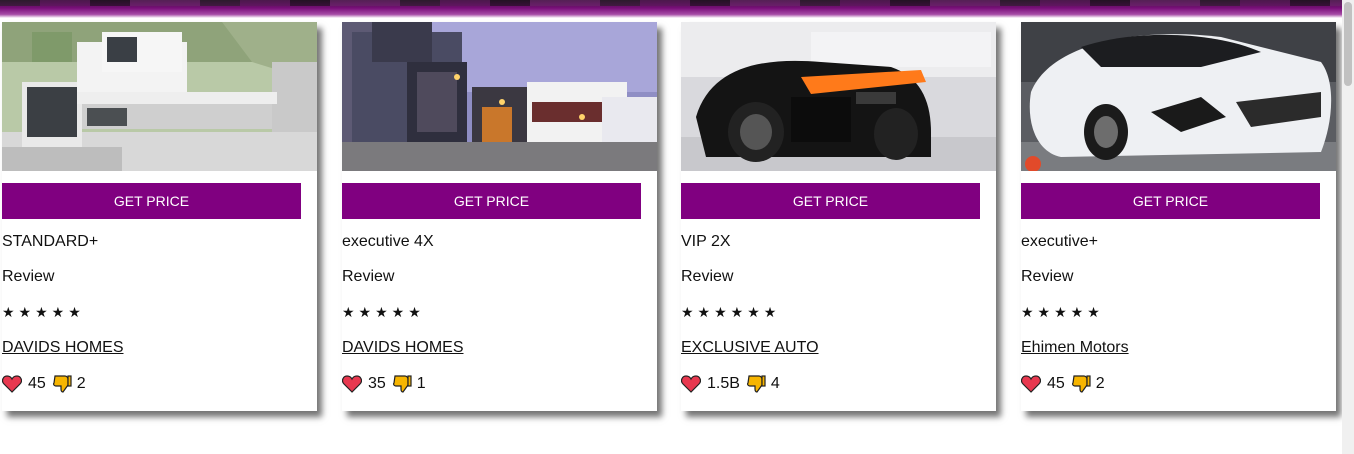 The image size is (1354, 454). I want to click on top-banner, so click(671, 9).